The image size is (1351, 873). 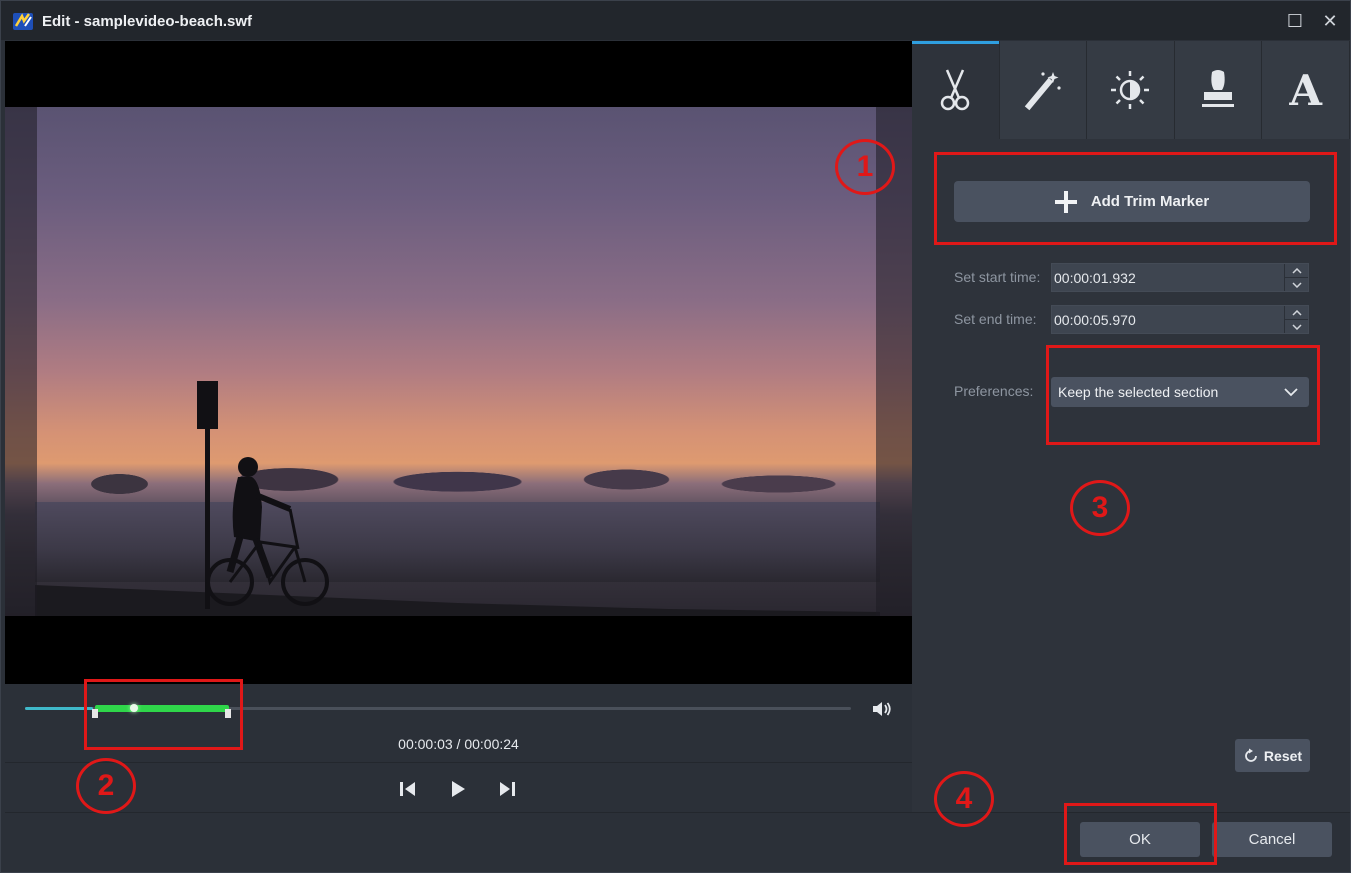 I want to click on previous-frame-icon, so click(x=408, y=789).